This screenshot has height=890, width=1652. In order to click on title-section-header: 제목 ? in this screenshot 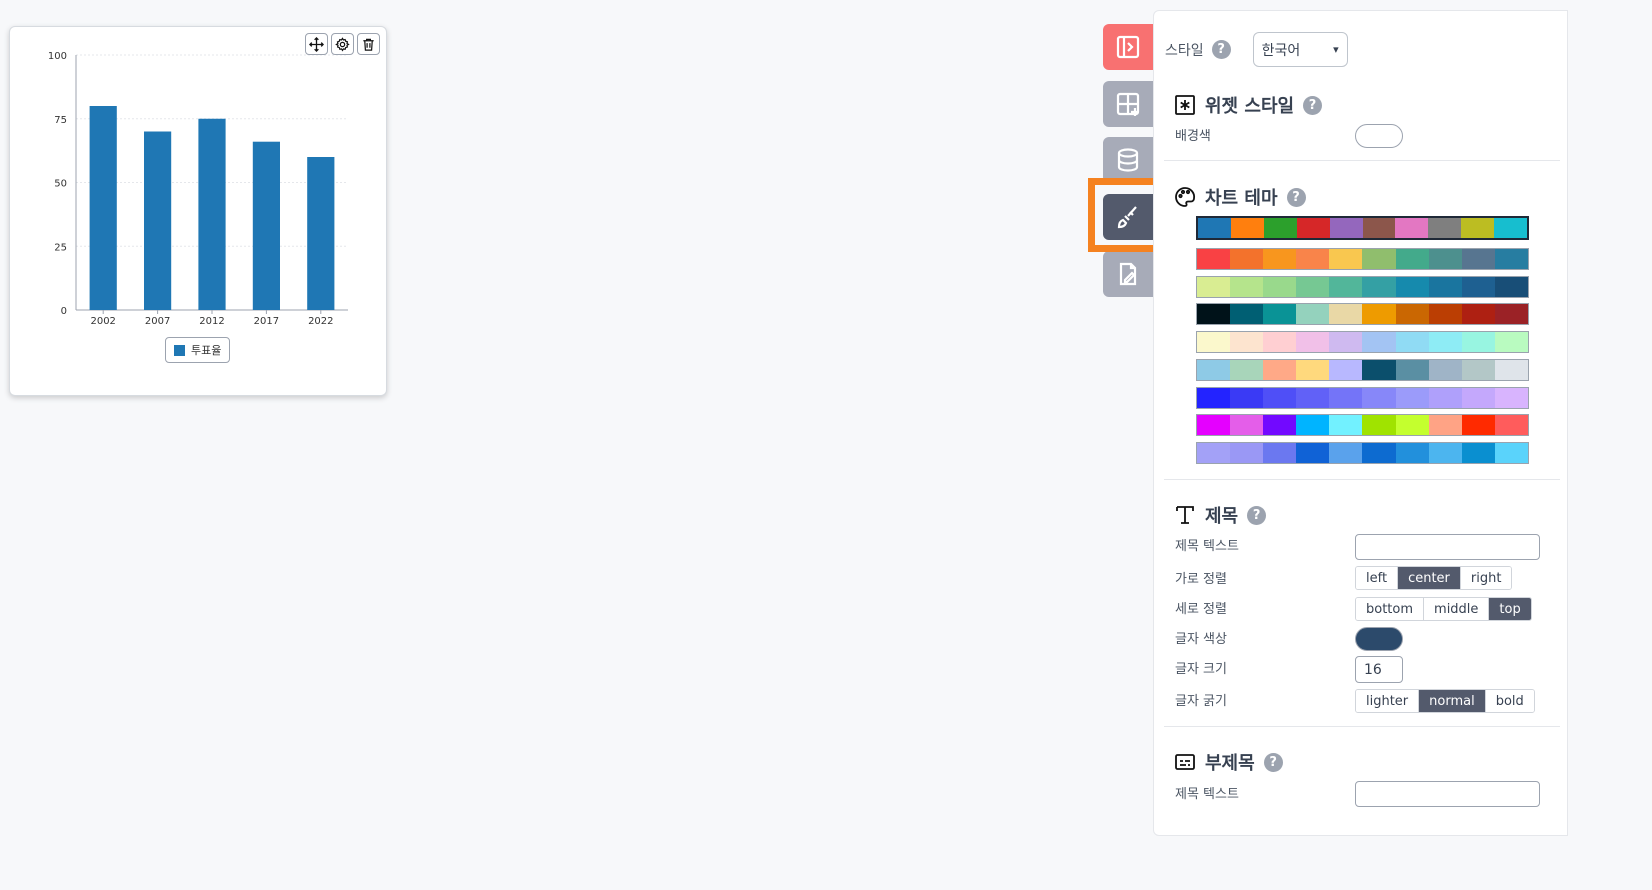, I will do `click(1220, 515)`.